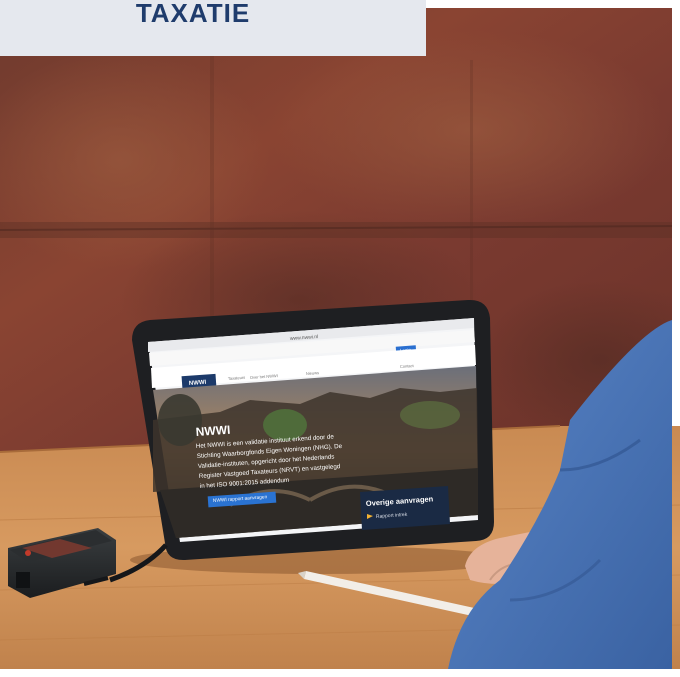 This screenshot has height=677, width=680. What do you see at coordinates (312, 373) in the screenshot?
I see `svg-text: Nieuws` at bounding box center [312, 373].